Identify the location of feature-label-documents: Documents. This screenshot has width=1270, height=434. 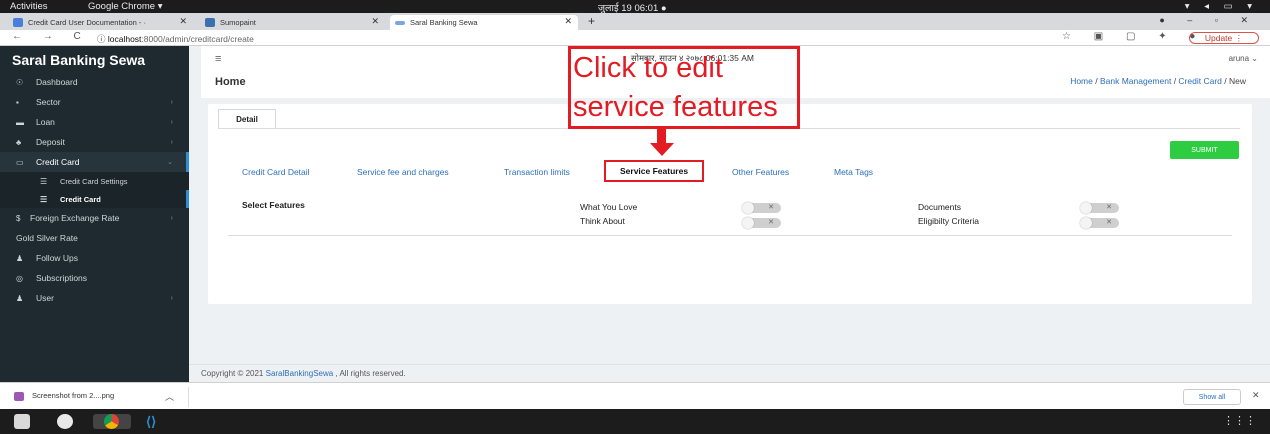
(939, 207).